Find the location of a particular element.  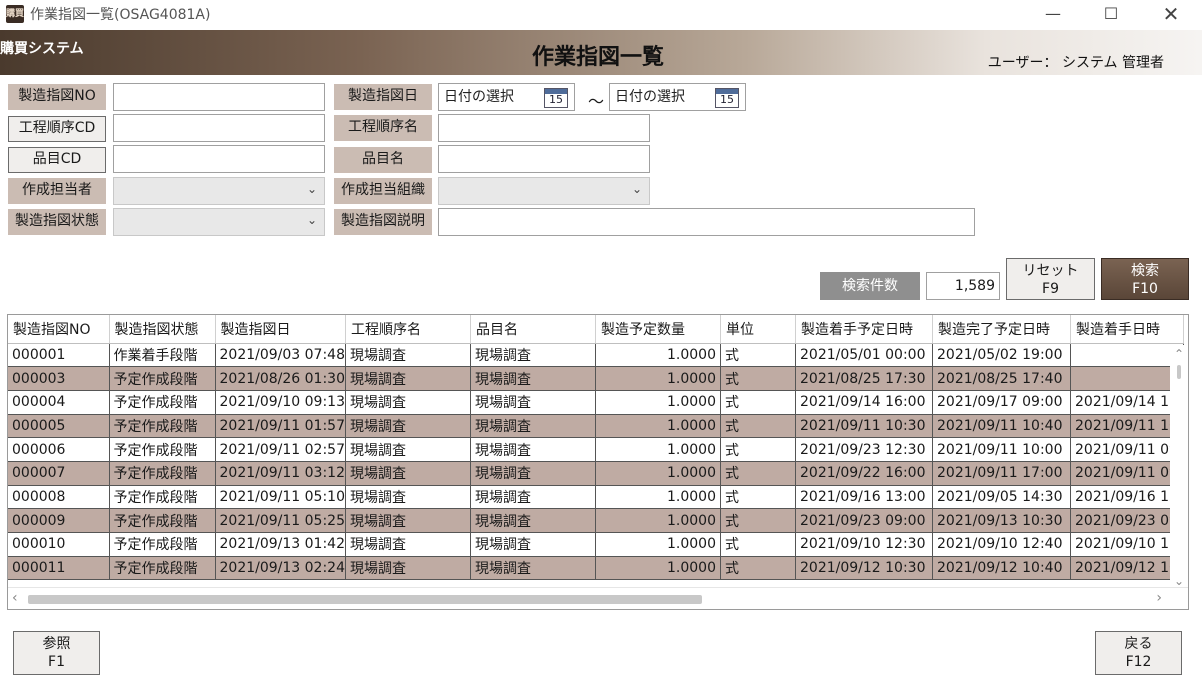

table-cell: 2021/09/23 09:00 is located at coordinates (864, 520).